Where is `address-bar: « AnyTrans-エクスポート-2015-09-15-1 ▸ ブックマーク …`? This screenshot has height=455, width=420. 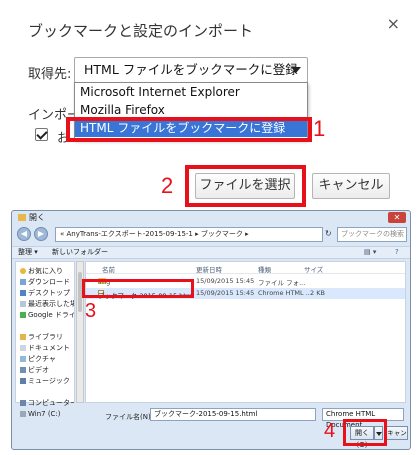 address-bar: « AnyTrans-エクスポート-2015-09-15-1 ▸ ブックマーク … is located at coordinates (189, 234).